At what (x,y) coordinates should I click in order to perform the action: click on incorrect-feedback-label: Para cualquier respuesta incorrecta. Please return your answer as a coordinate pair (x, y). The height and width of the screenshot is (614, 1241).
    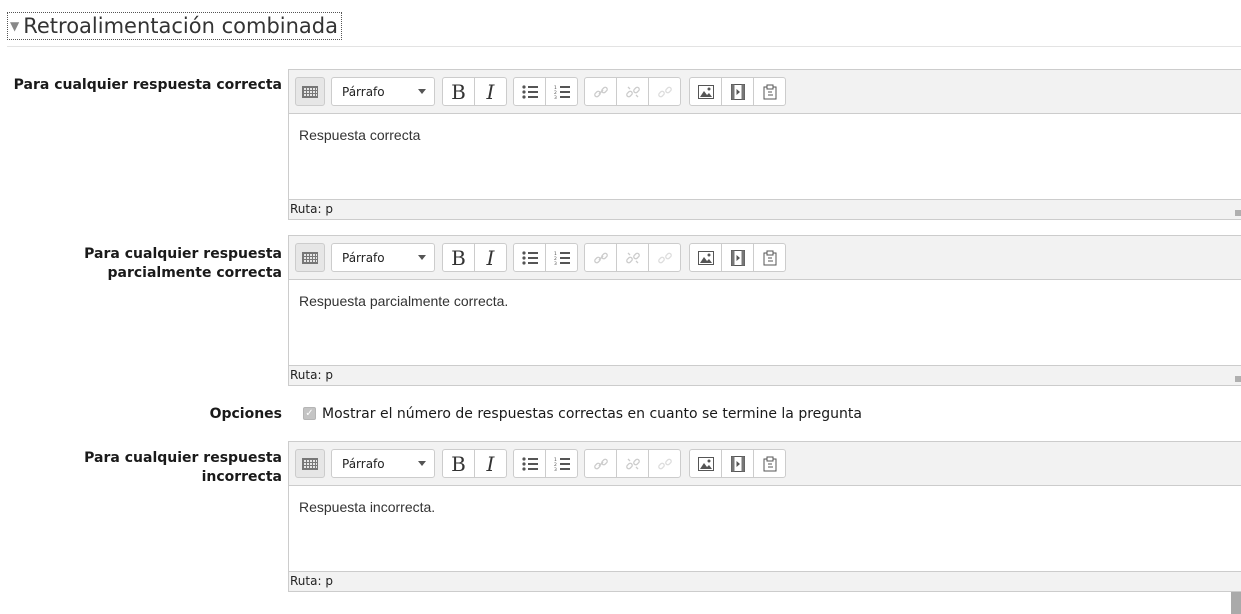
    Looking at the image, I should click on (183, 467).